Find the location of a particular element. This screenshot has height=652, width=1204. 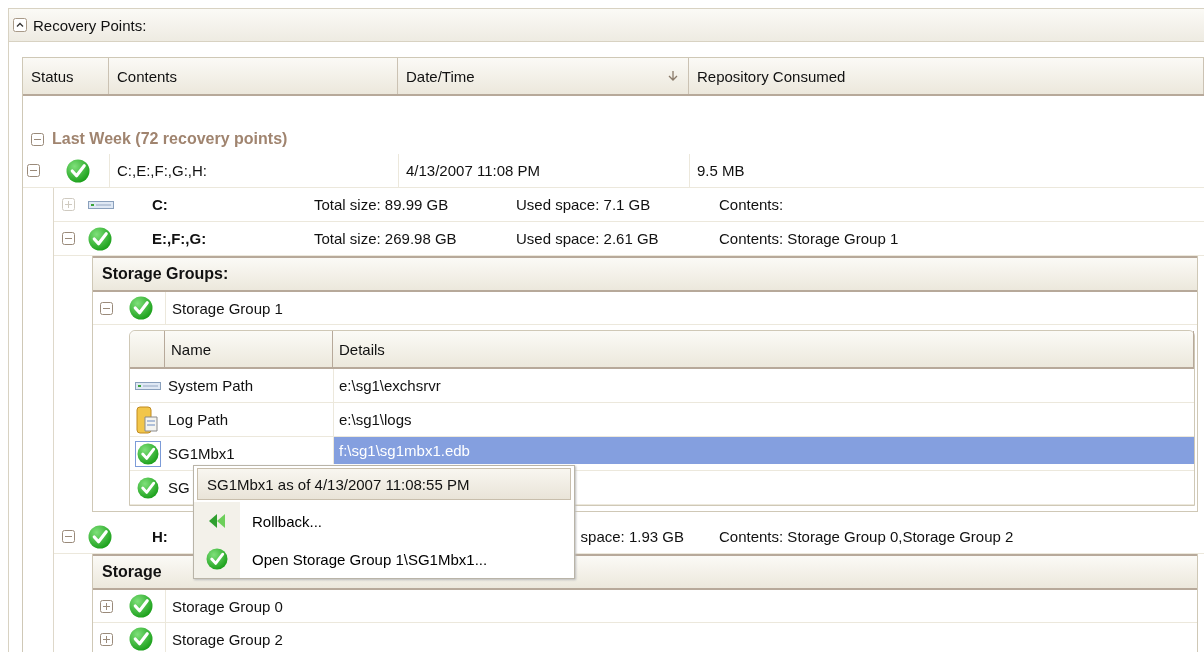

used-space: space: 1.93 GB is located at coordinates (632, 536).